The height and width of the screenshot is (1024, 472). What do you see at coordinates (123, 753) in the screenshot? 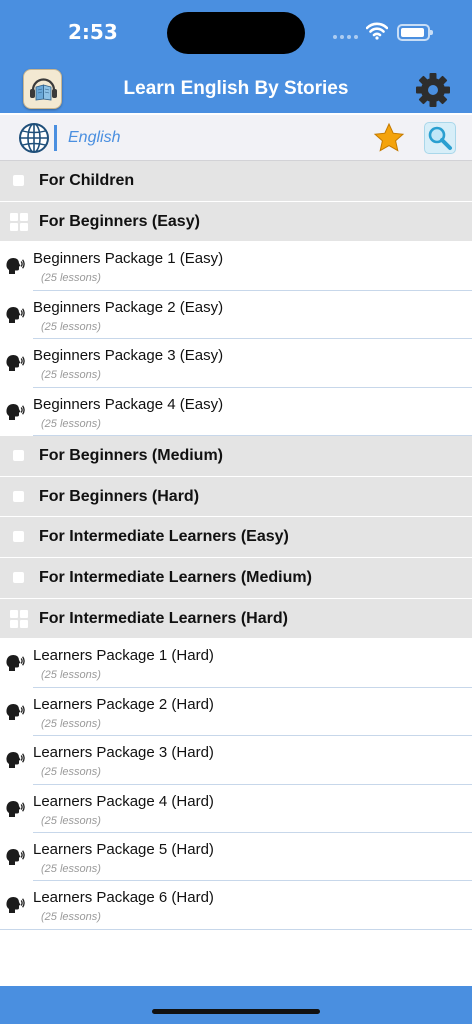
I see `item-title: Learners Package 3 (Hard)` at bounding box center [123, 753].